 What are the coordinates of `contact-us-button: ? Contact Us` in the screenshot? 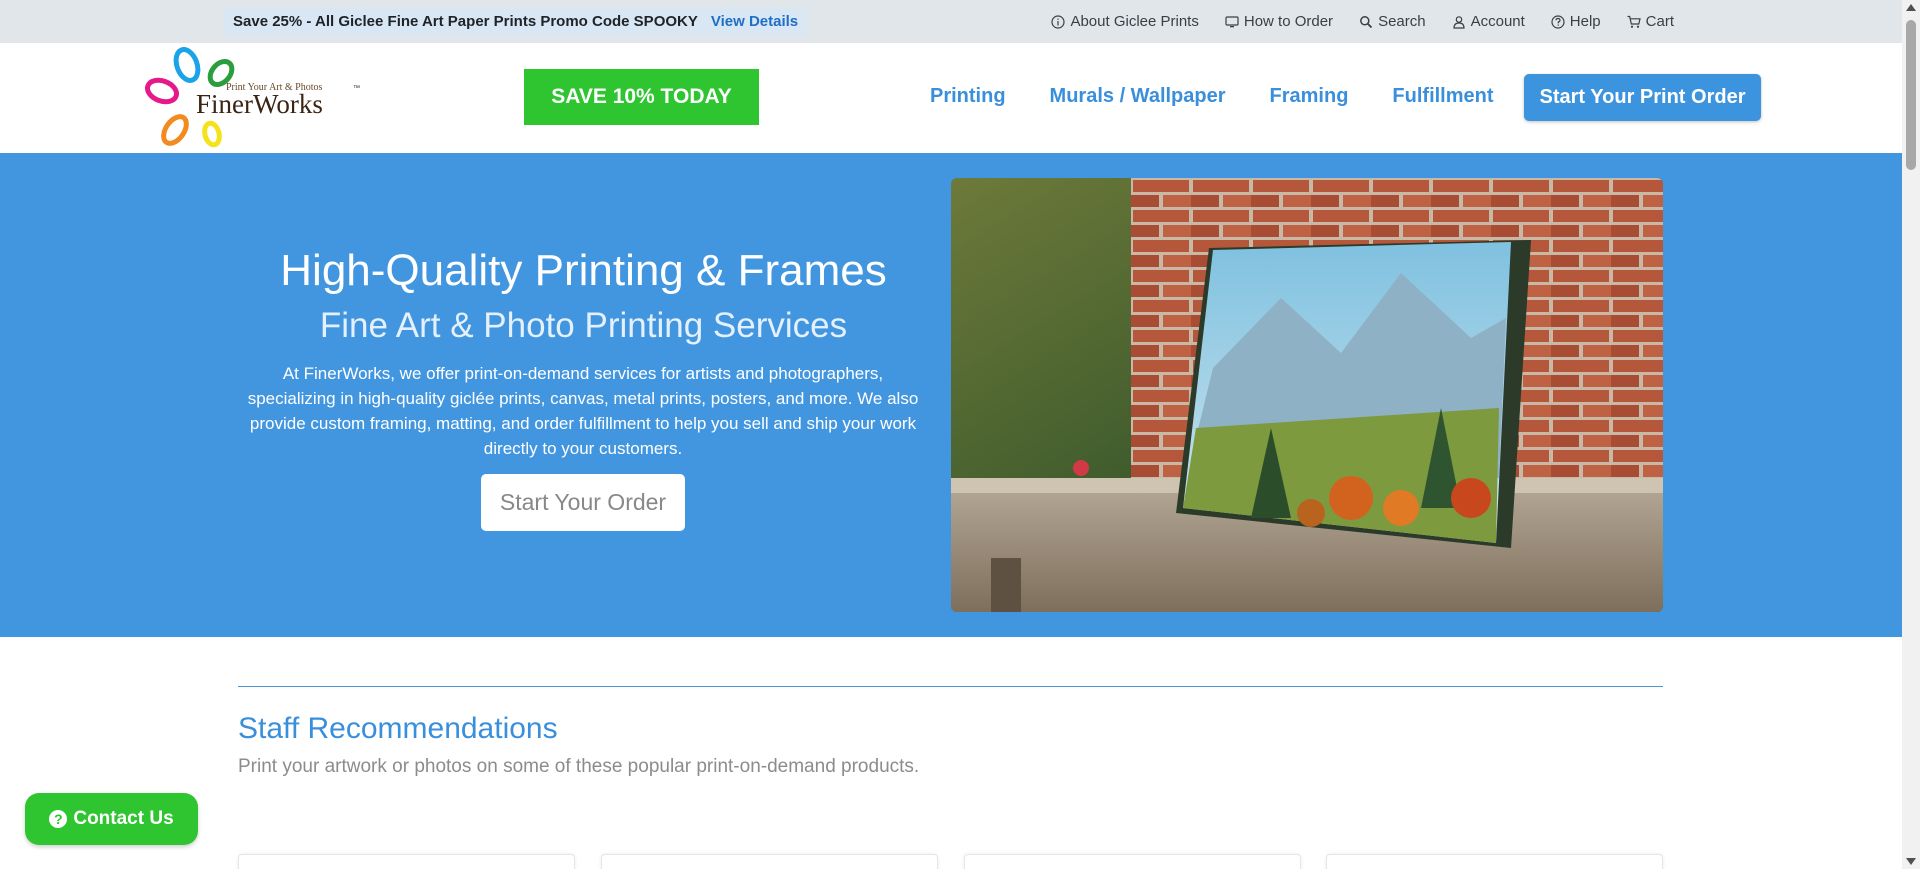 It's located at (111, 819).